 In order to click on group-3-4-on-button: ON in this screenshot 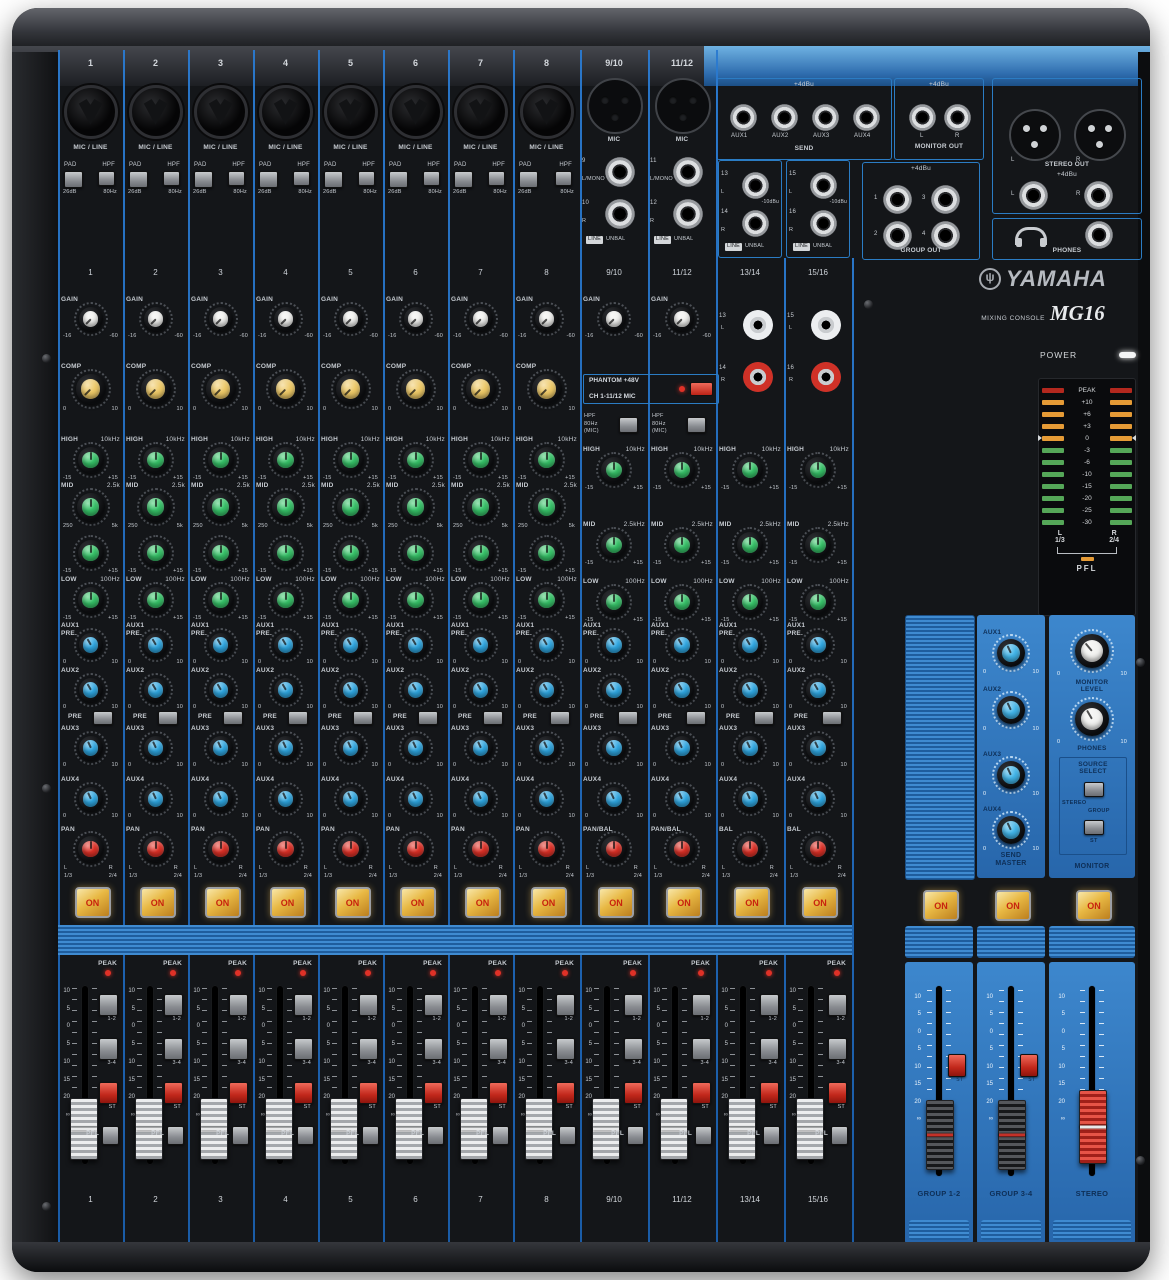, I will do `click(1013, 905)`.